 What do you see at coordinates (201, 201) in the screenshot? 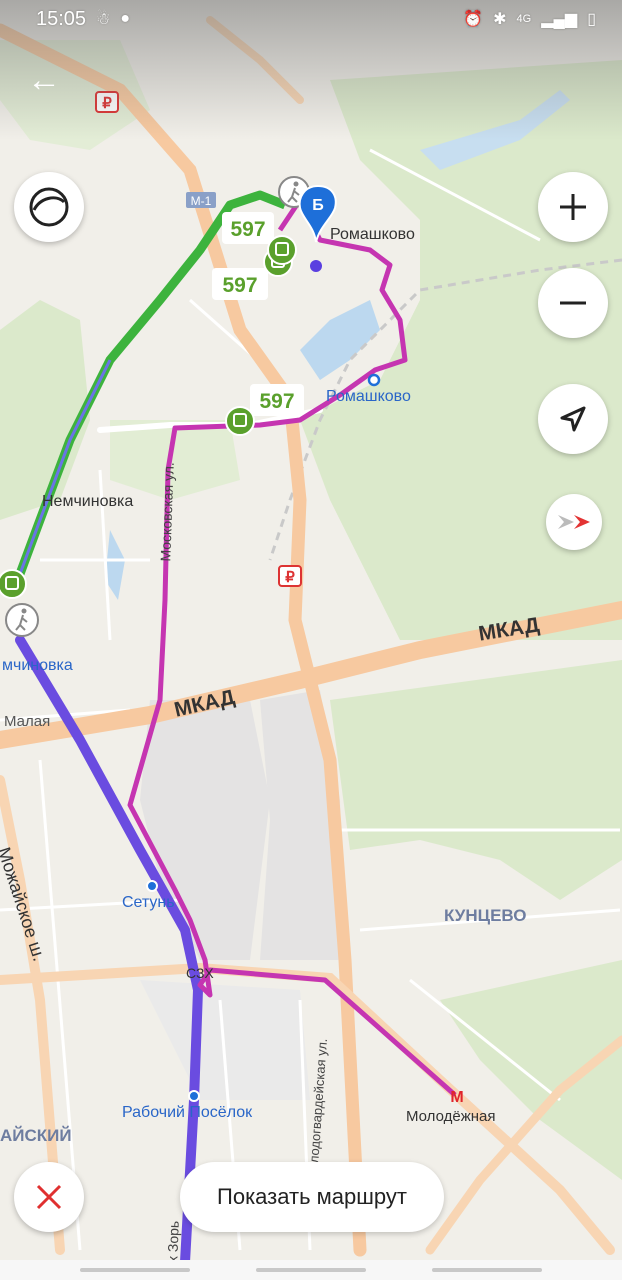
I see `m1-label: М-1` at bounding box center [201, 201].